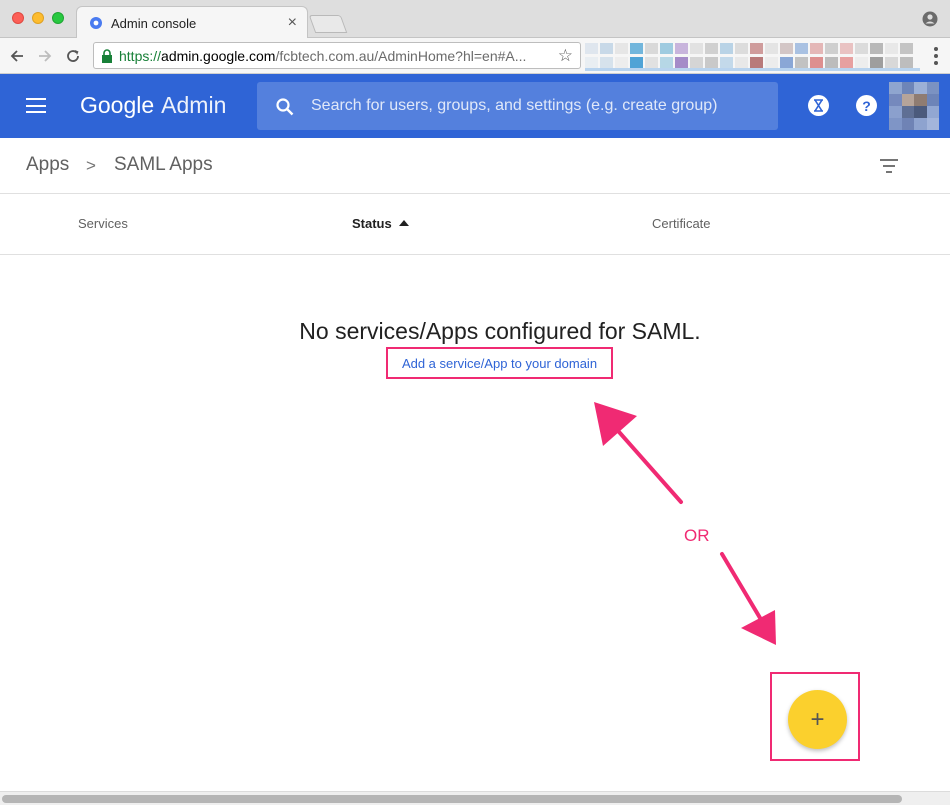 This screenshot has height=805, width=950. I want to click on admin-app-bar: GoogleAdmin ?, so click(475, 106).